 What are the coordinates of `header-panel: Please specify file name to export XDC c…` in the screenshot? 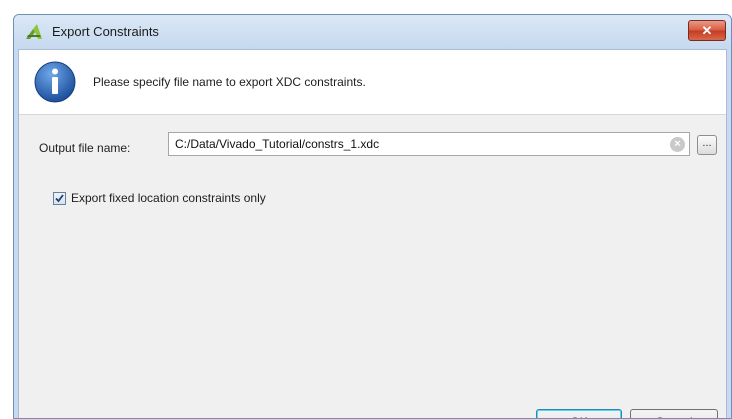 It's located at (372, 82).